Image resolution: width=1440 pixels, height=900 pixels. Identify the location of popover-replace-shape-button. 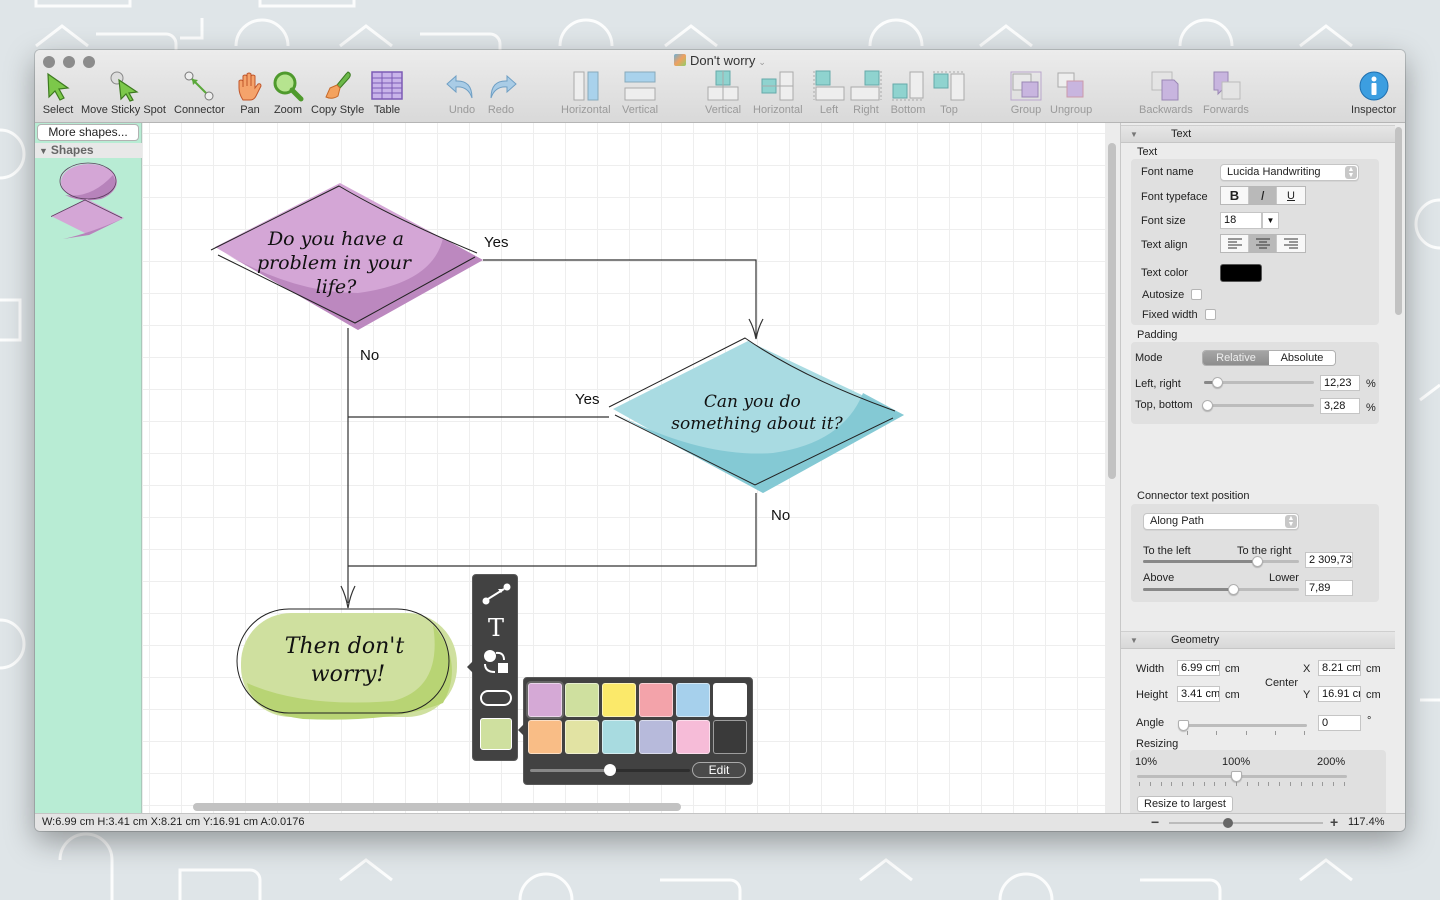
(496, 662).